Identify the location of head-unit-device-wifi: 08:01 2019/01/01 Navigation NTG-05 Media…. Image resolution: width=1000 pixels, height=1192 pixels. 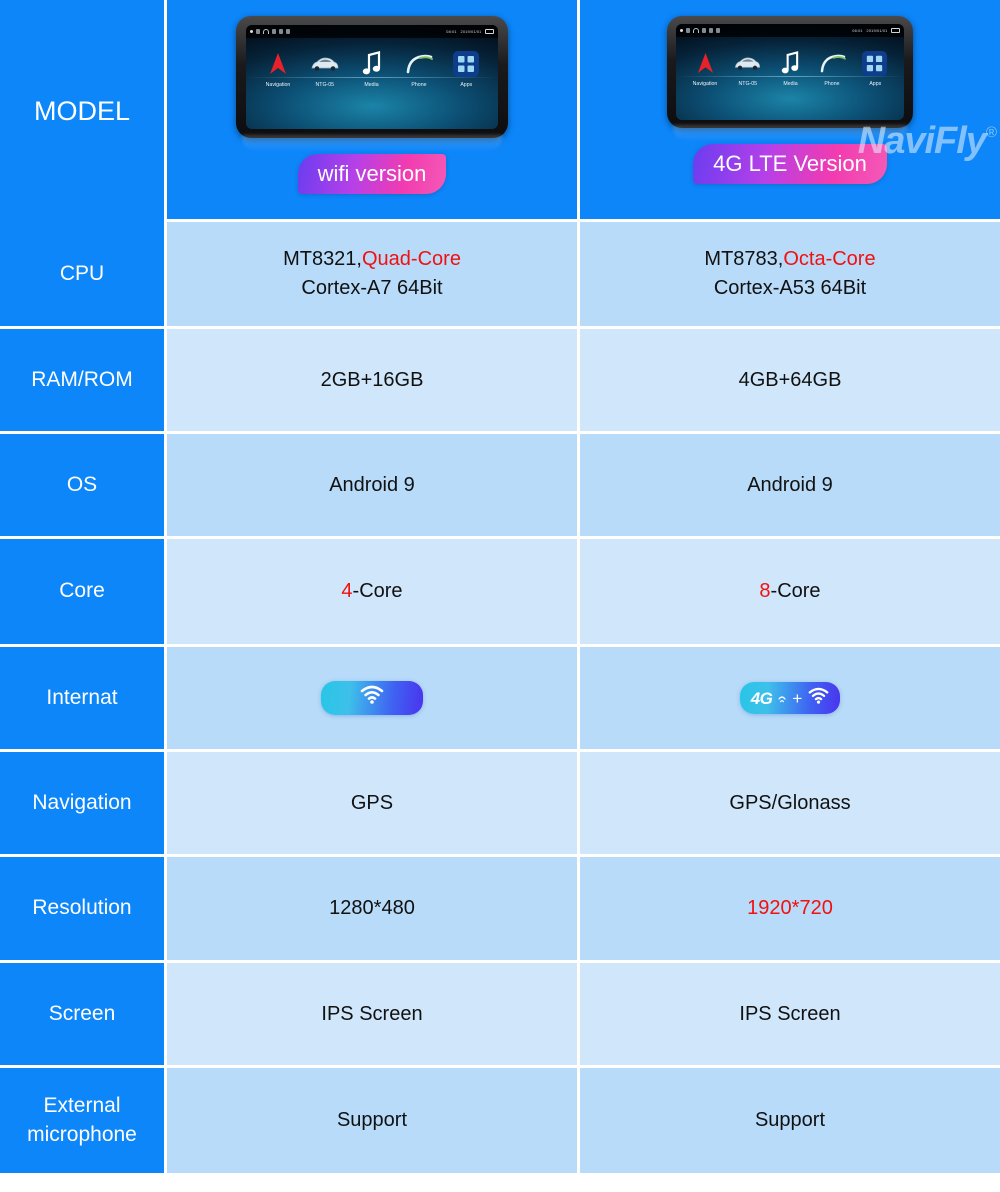
(372, 77).